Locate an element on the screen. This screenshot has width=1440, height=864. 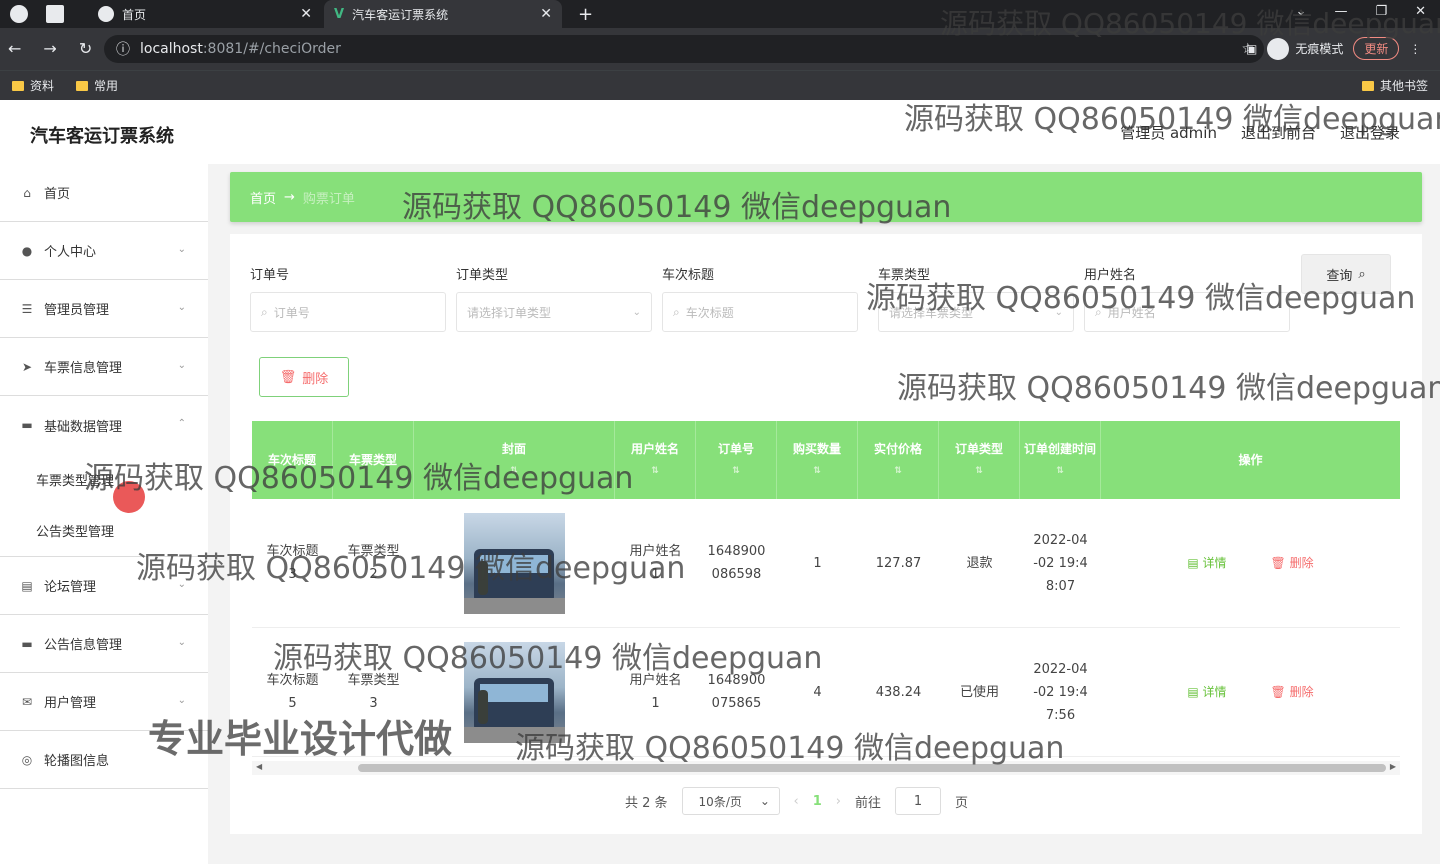
breadcrumb-home: 首页 is located at coordinates (263, 197).